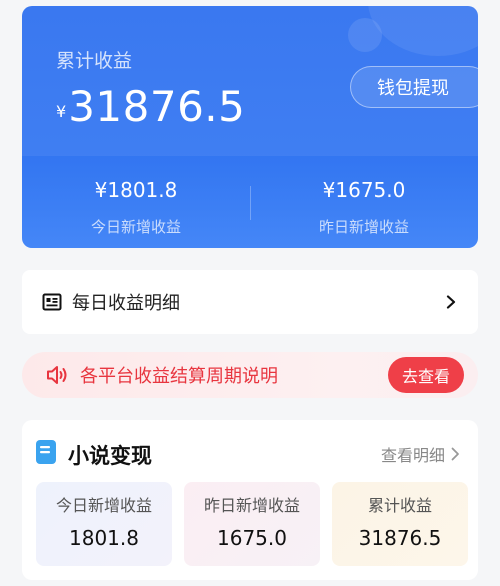  I want to click on wallet-withdraw-button: 钱包提现, so click(414, 87).